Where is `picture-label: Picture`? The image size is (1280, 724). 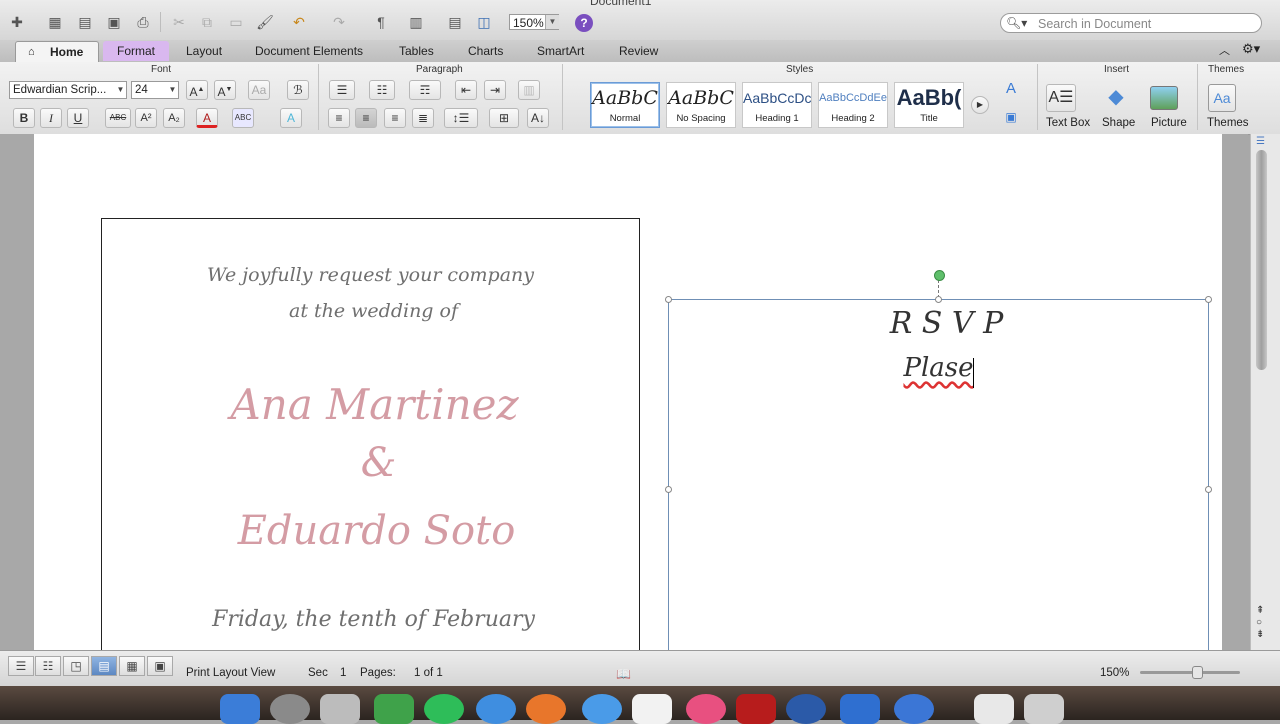
picture-label: Picture is located at coordinates (1169, 123).